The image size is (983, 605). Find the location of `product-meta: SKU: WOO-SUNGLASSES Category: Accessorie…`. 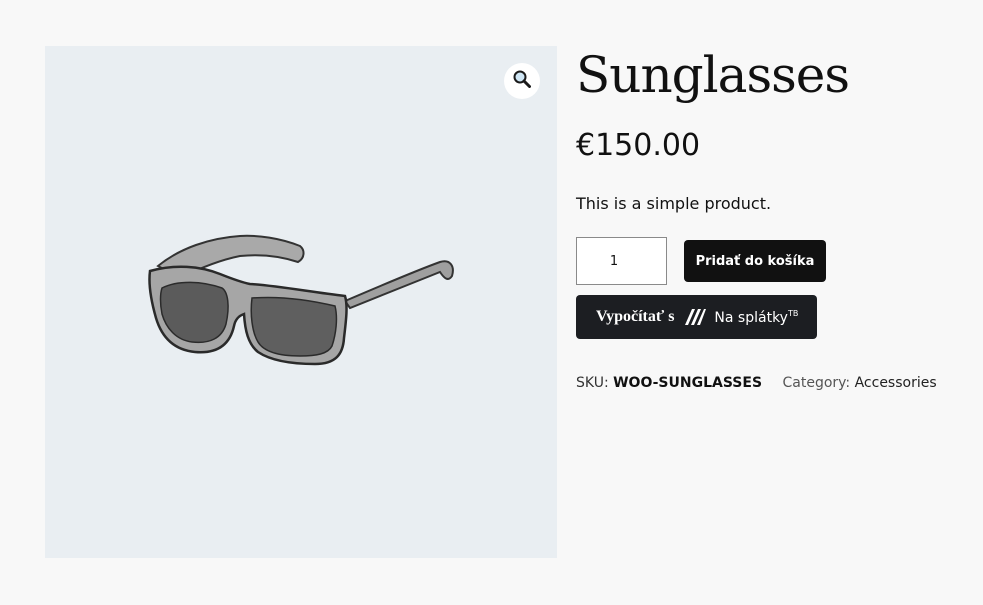

product-meta: SKU: WOO-SUNGLASSES Category: Accessorie… is located at coordinates (756, 383).